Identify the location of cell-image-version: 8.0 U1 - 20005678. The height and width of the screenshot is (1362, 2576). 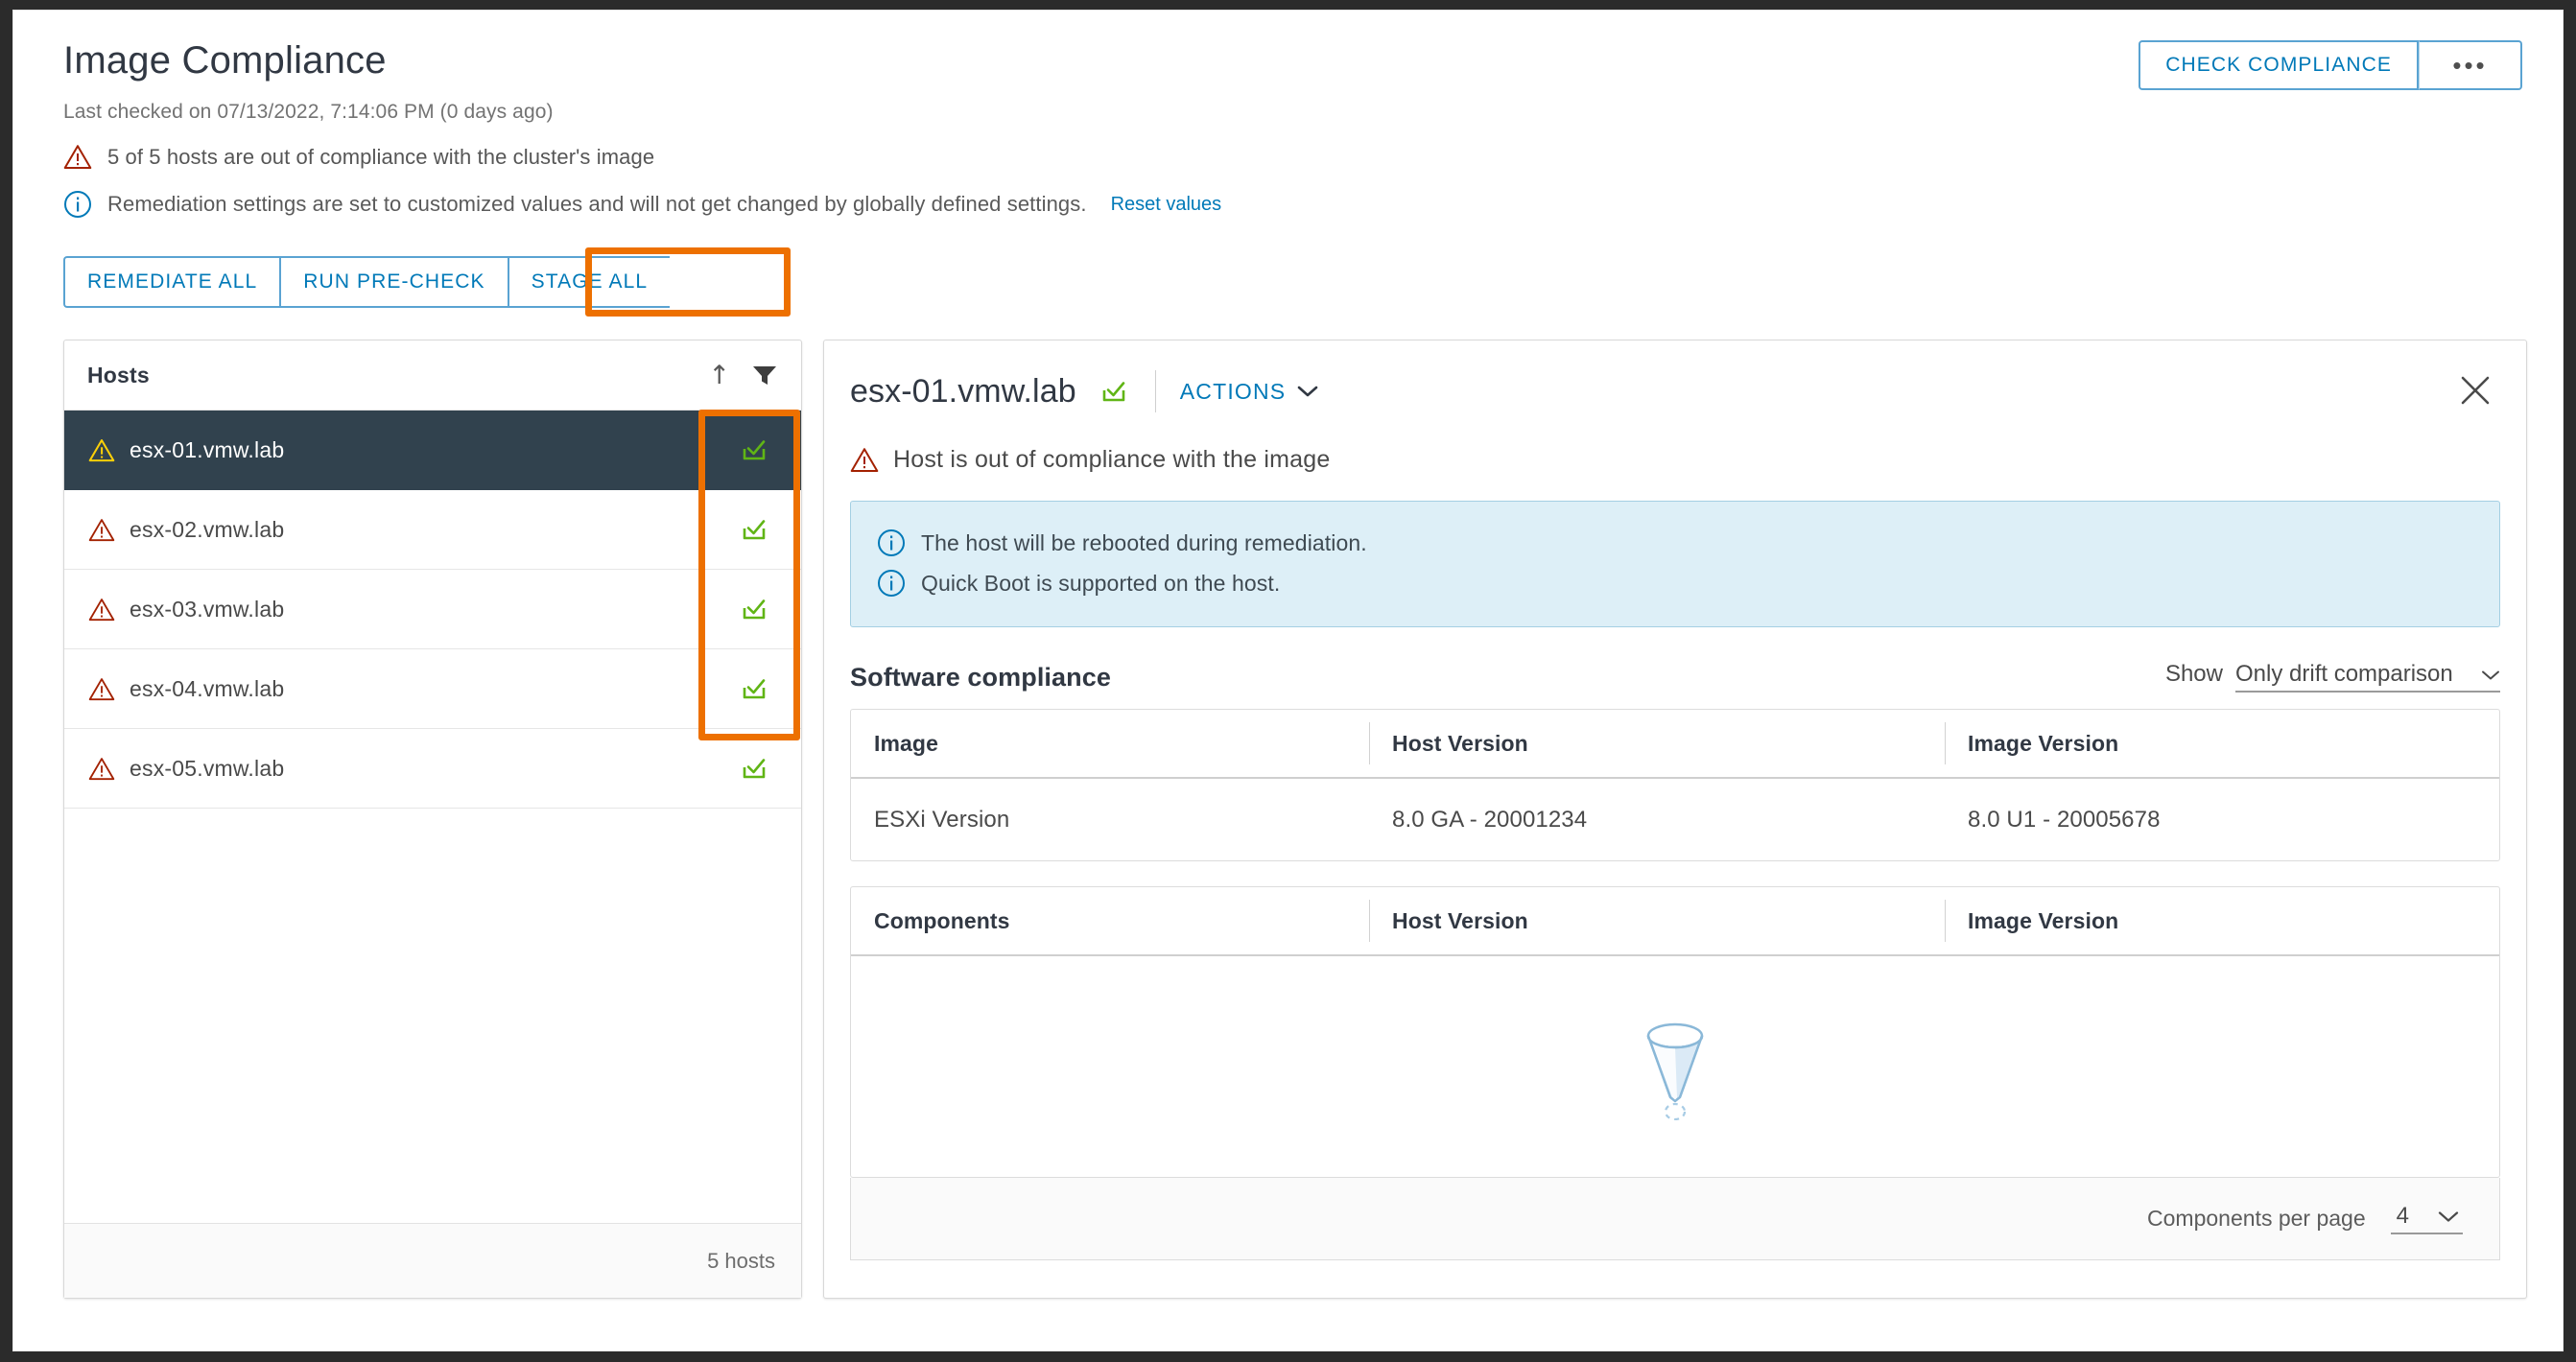
(2065, 820).